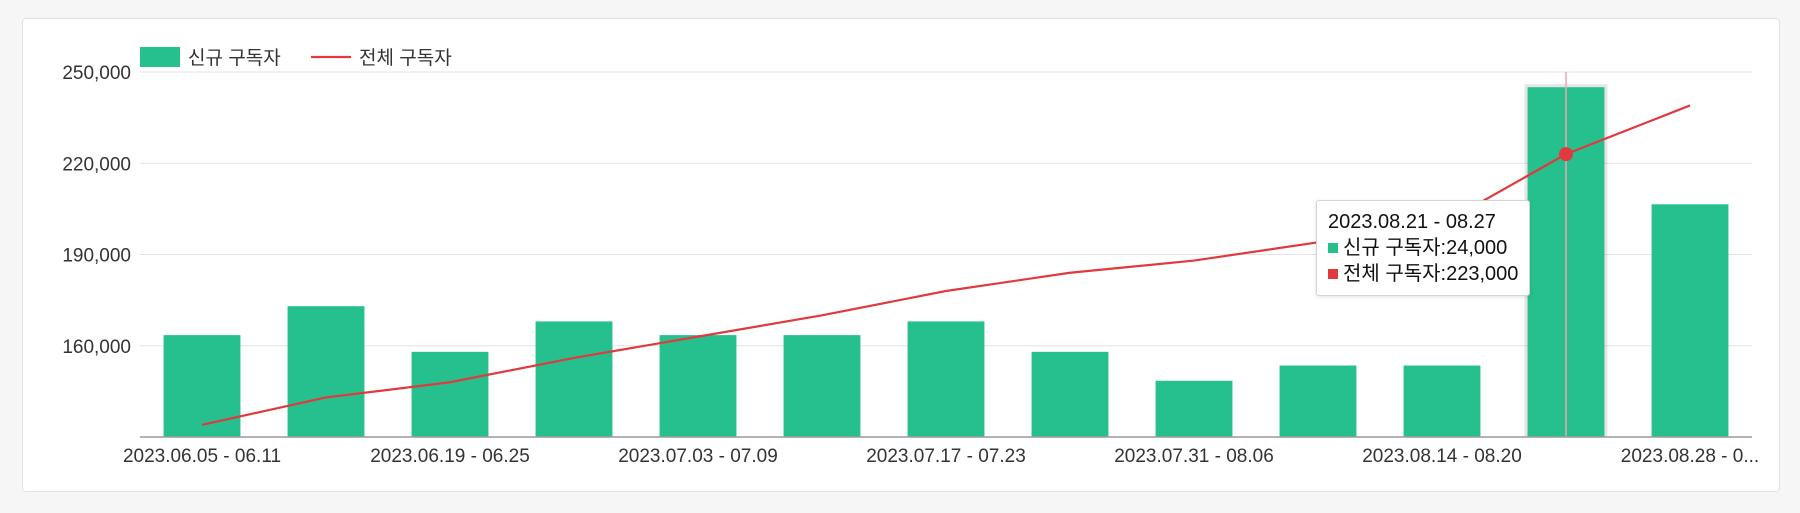  What do you see at coordinates (1395, 248) in the screenshot?
I see `tooltip-label-new: 신규 구독자:` at bounding box center [1395, 248].